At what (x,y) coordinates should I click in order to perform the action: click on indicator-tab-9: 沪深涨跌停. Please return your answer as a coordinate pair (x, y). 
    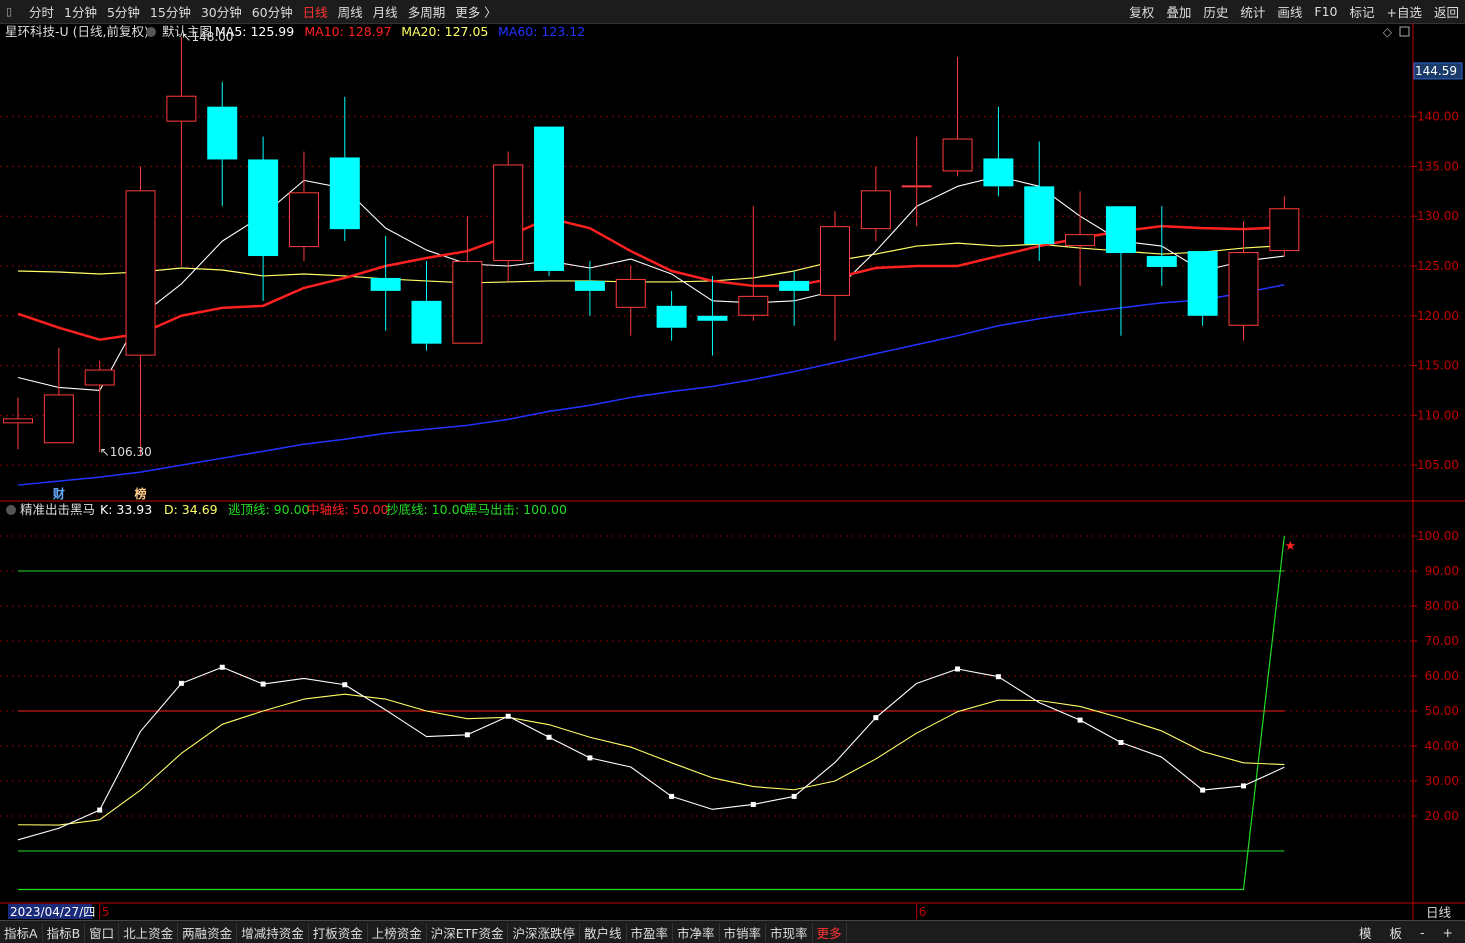
    Looking at the image, I should click on (544, 932).